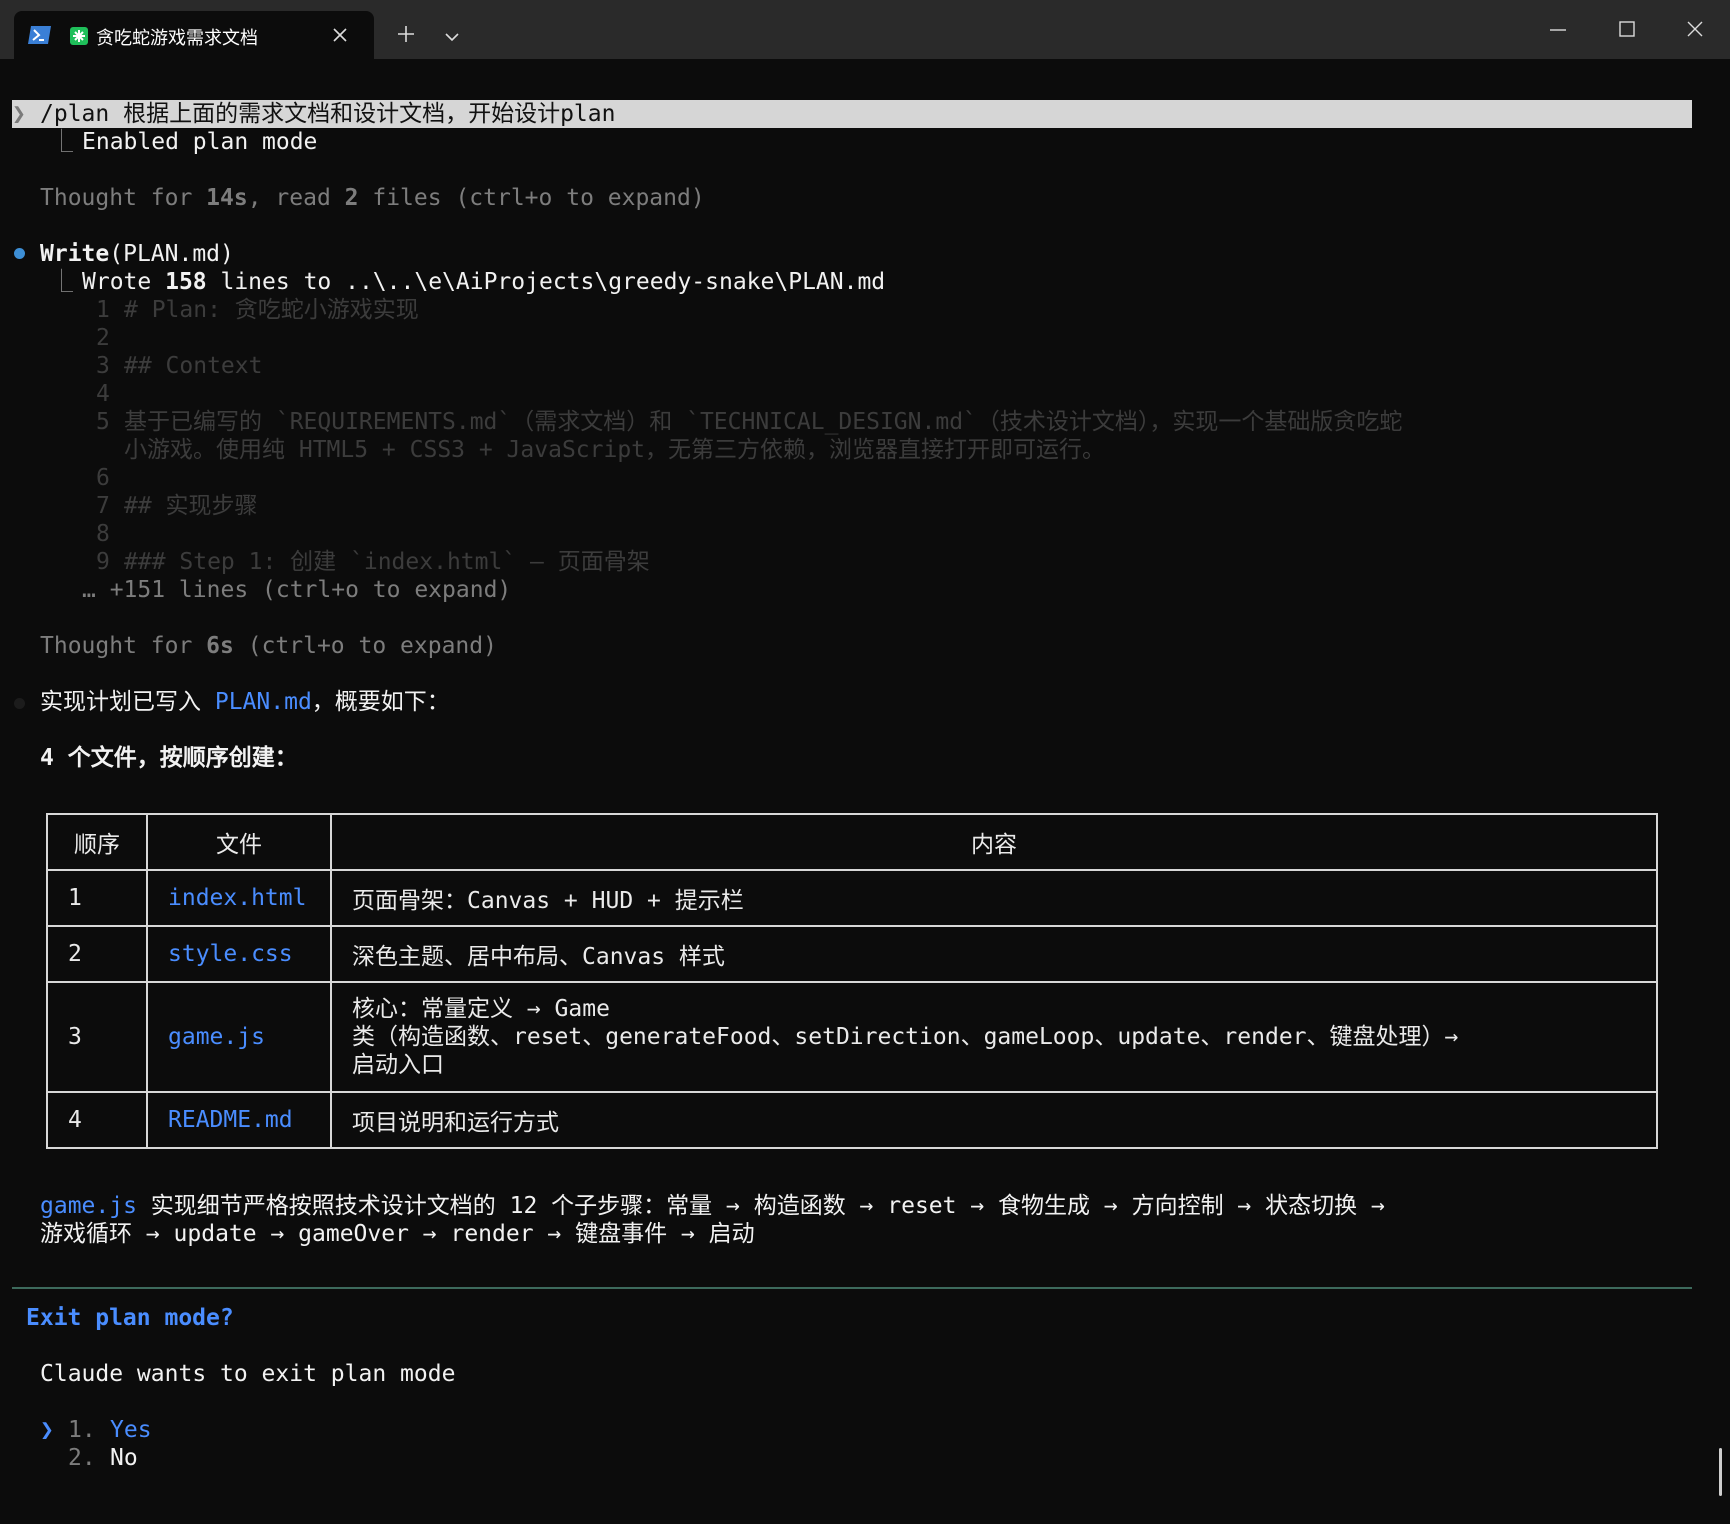 The height and width of the screenshot is (1524, 1730). I want to click on preview-line-number: 7, so click(103, 506).